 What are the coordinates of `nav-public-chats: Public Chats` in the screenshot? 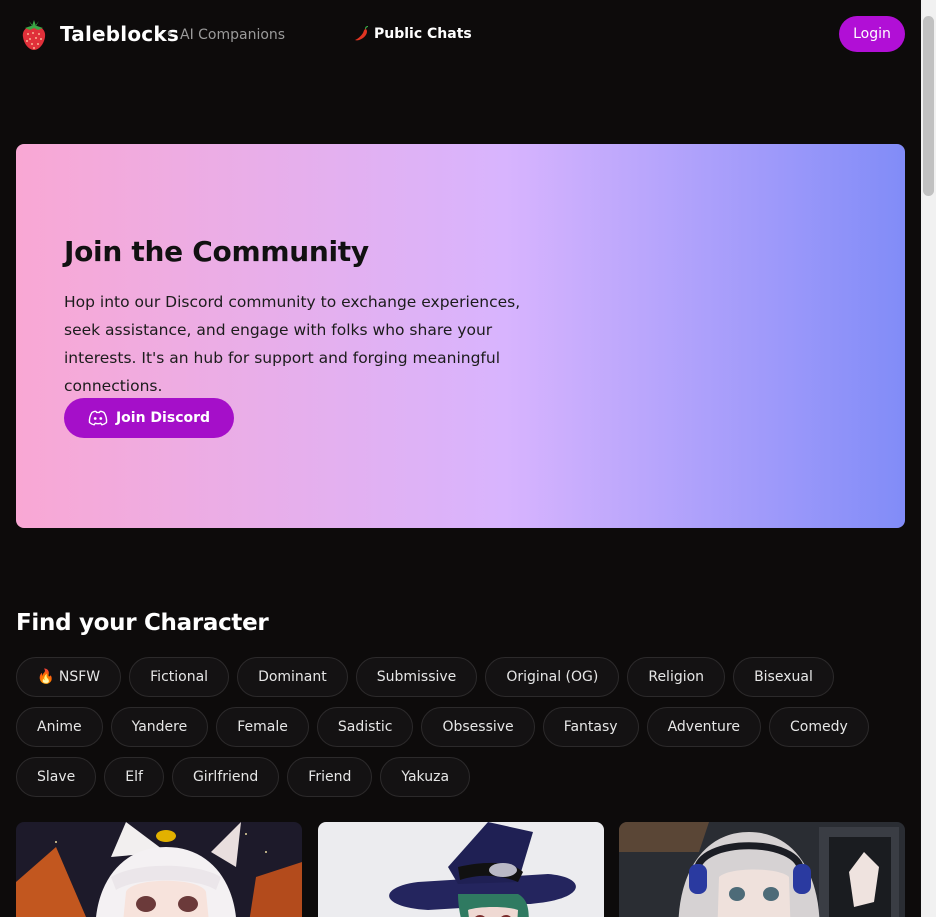 It's located at (413, 33).